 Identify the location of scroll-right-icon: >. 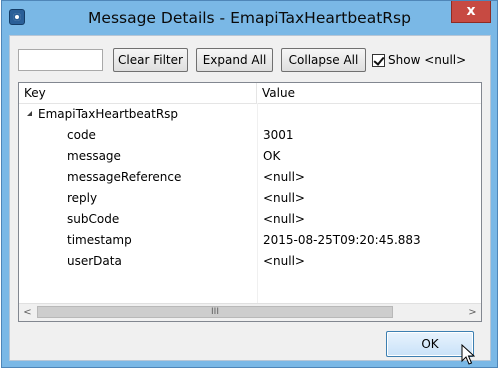
(472, 312).